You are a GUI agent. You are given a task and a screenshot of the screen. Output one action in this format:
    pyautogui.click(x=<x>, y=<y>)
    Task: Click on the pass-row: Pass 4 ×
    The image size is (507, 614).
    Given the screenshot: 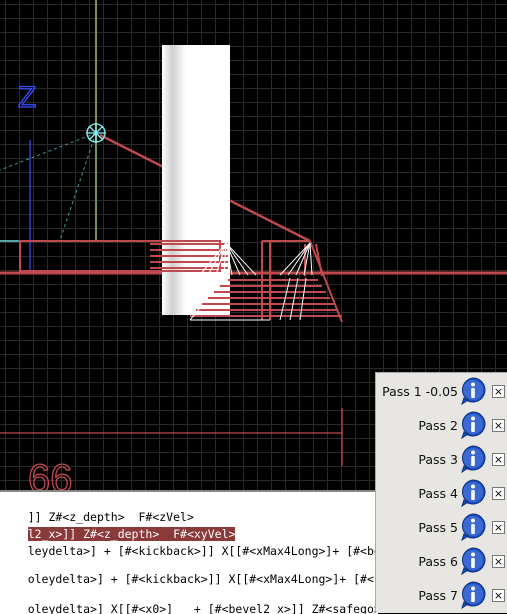 What is the action you would take?
    pyautogui.click(x=441, y=494)
    